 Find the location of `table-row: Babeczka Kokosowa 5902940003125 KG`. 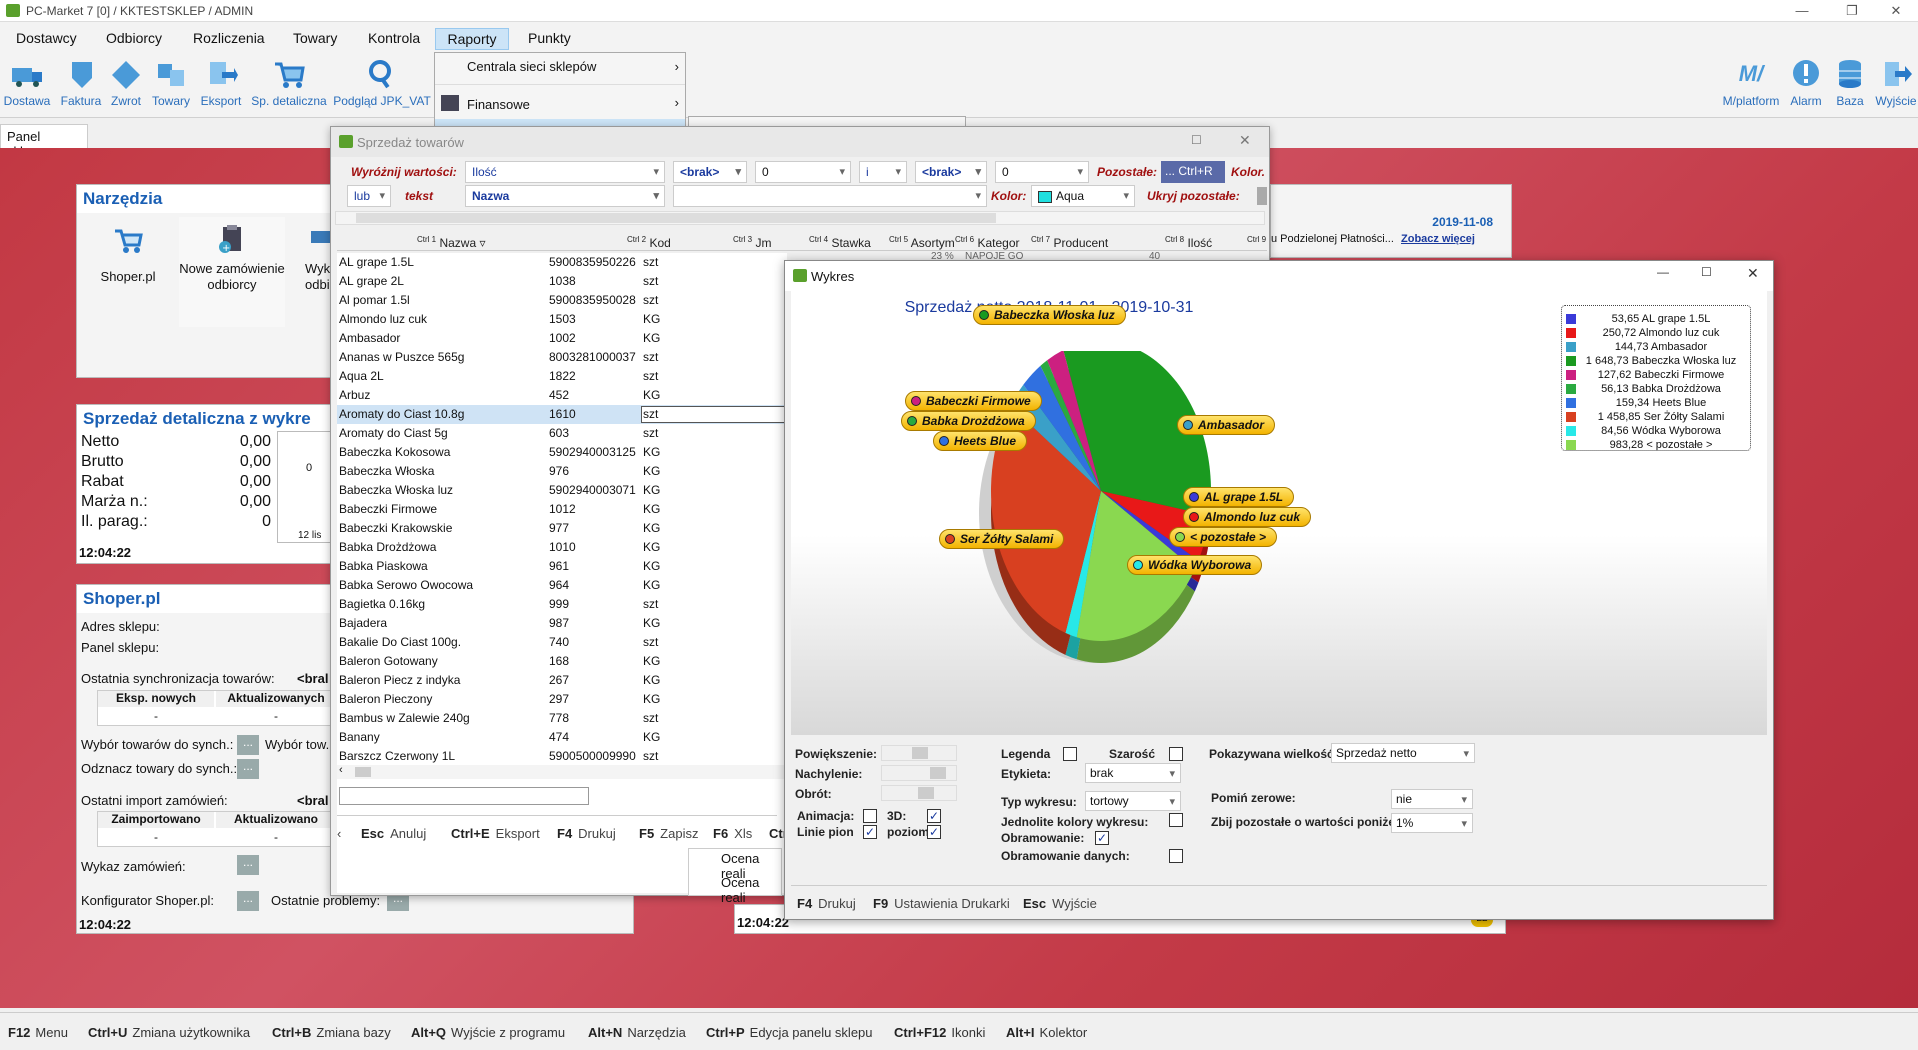

table-row: Babeczka Kokosowa 5902940003125 KG is located at coordinates (562, 452).